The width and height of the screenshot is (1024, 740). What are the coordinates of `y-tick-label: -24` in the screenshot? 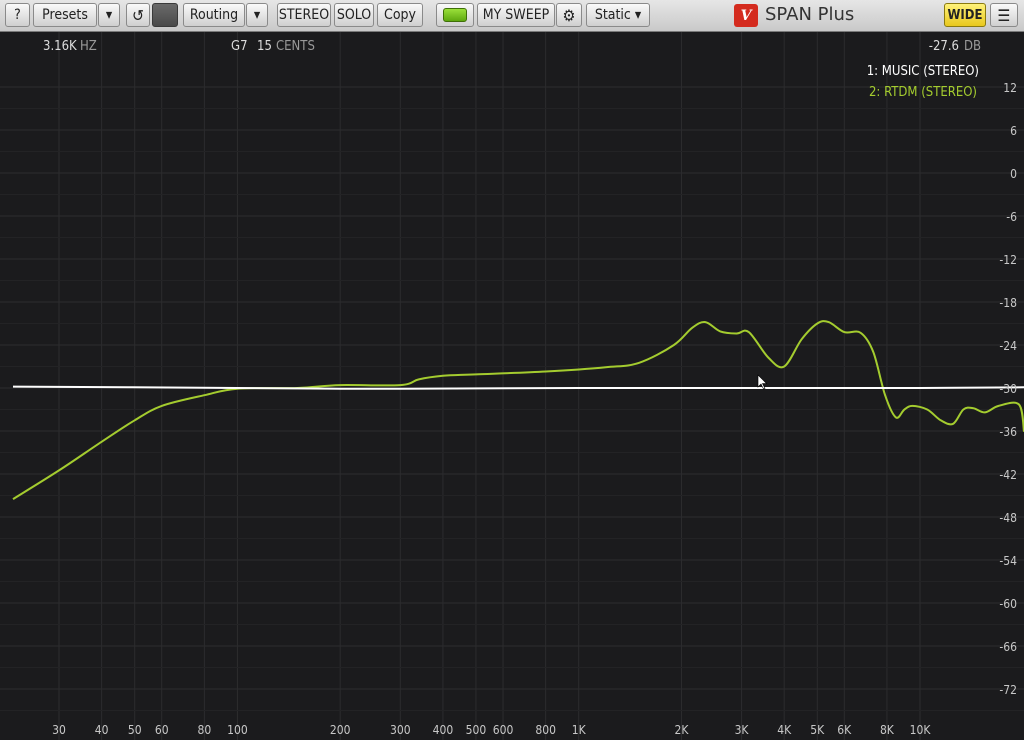 It's located at (1008, 346).